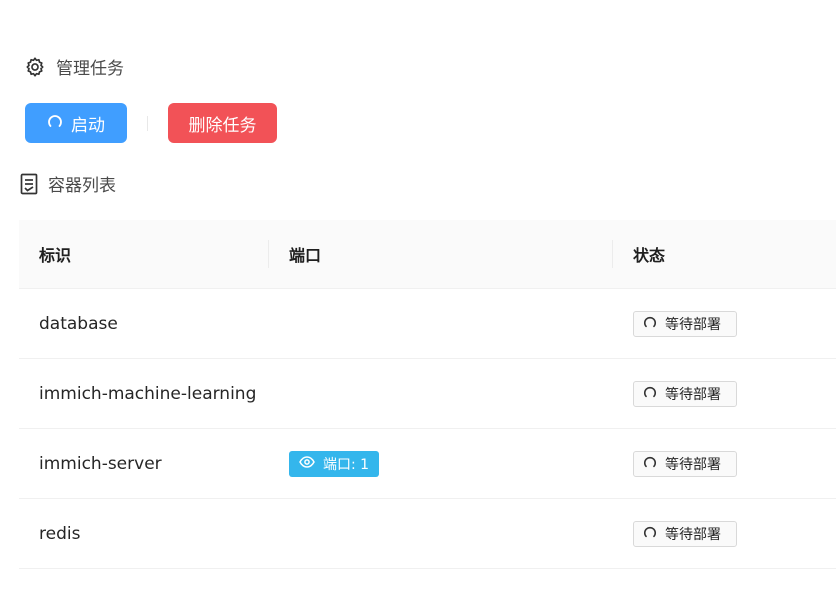  Describe the element at coordinates (305, 255) in the screenshot. I see `column-header-port: 端口` at that location.